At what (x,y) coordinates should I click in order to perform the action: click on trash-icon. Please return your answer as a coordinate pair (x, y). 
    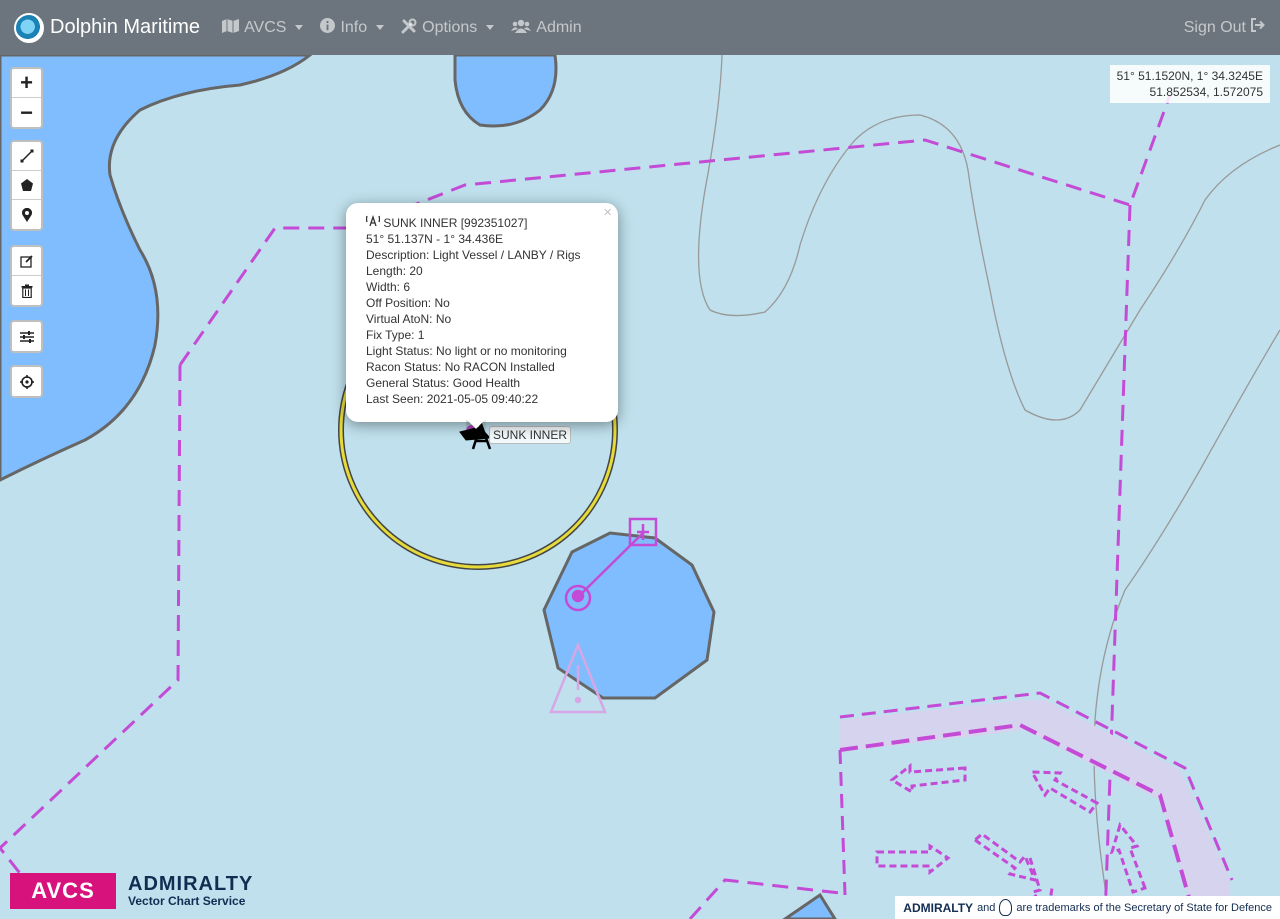
    Looking at the image, I should click on (26, 291).